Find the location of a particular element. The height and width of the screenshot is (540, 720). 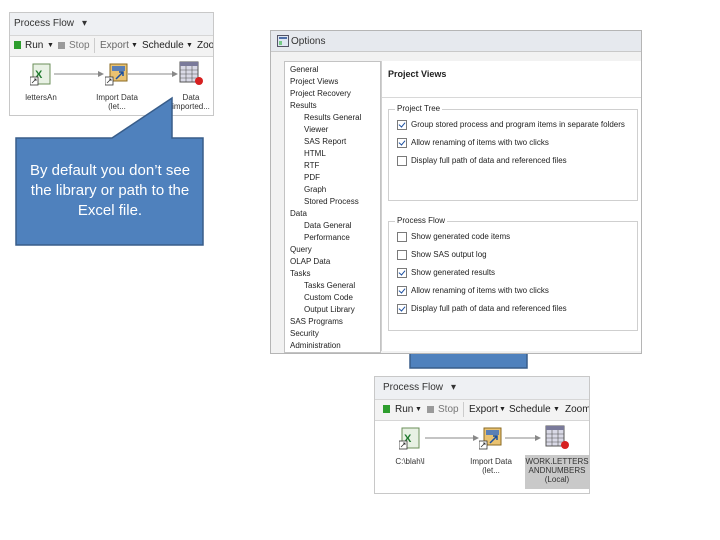

tree-item: SAS Programs is located at coordinates (316, 321).